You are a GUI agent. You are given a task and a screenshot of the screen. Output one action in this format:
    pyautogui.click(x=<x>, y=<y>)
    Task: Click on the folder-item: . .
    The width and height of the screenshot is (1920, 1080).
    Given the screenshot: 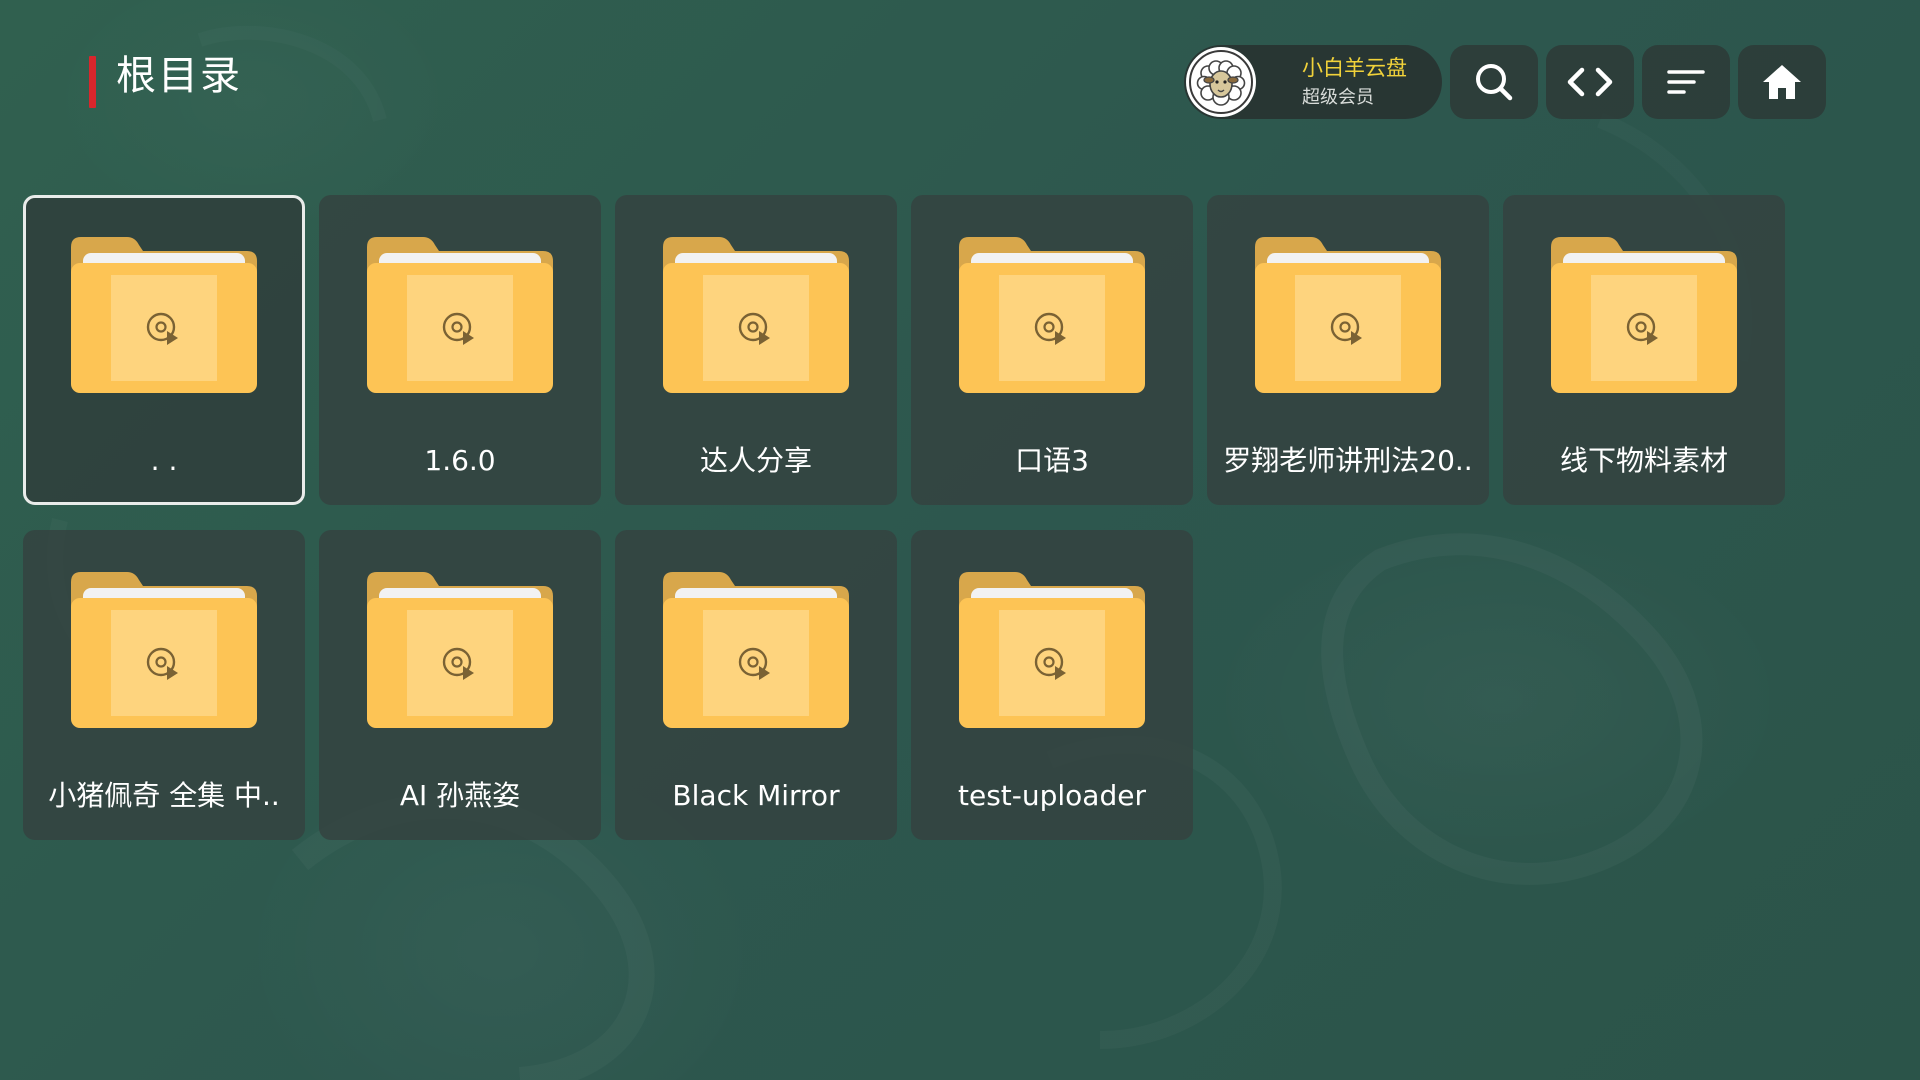 What is the action you would take?
    pyautogui.click(x=164, y=350)
    